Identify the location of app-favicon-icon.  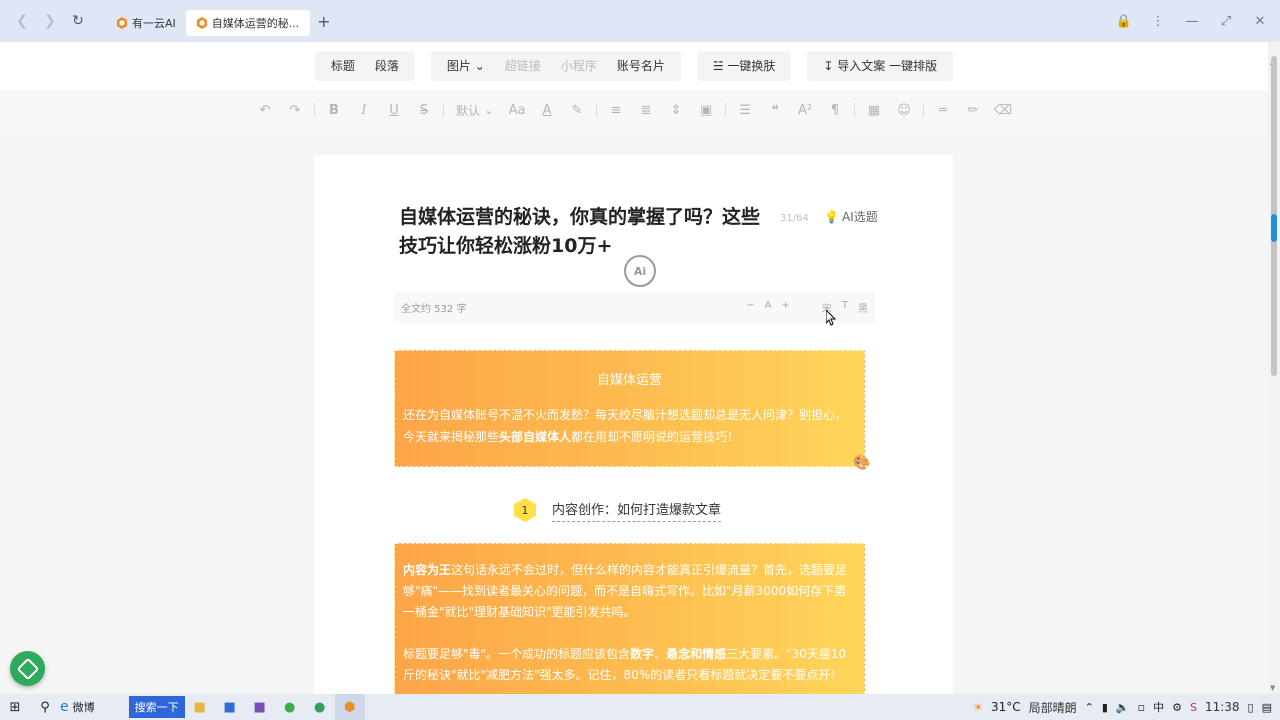
(122, 23).